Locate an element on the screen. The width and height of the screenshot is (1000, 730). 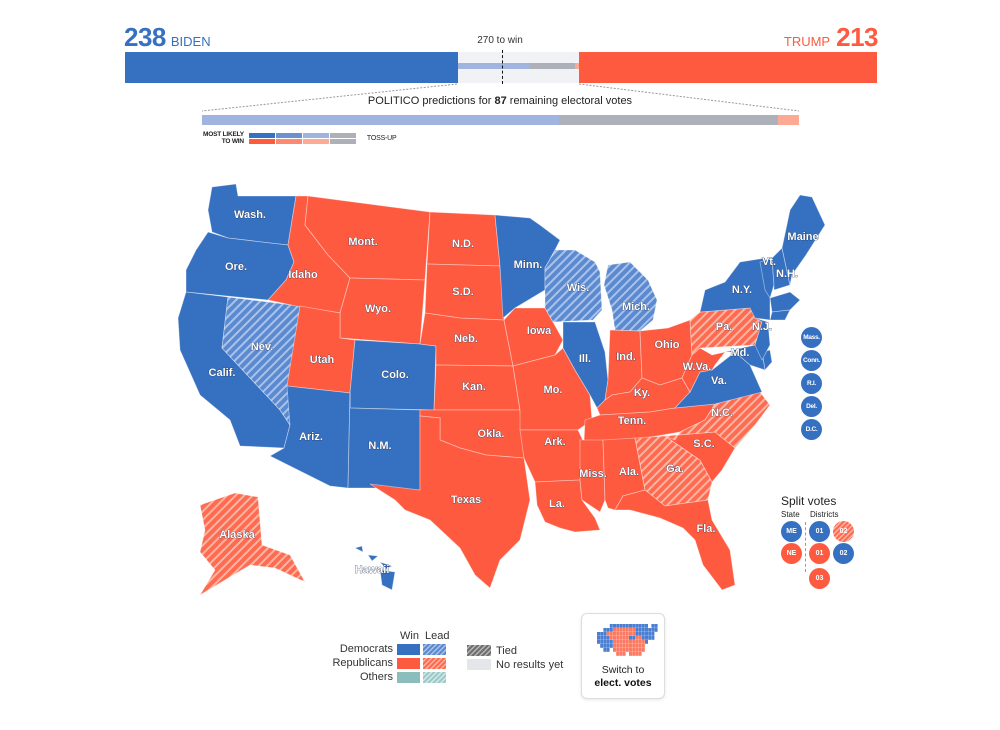
legend-no-results-swatch is located at coordinates (479, 664).